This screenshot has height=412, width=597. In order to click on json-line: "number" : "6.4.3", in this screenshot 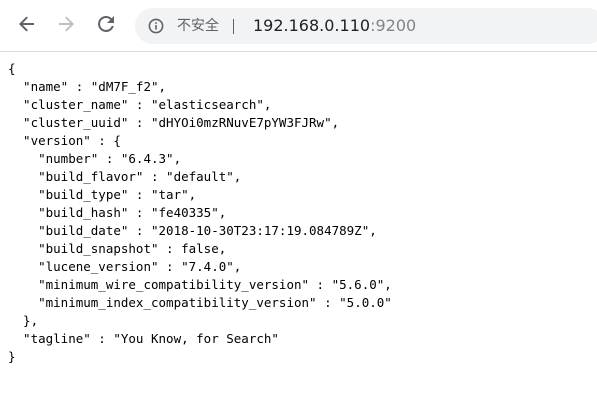, I will do `click(95, 158)`.